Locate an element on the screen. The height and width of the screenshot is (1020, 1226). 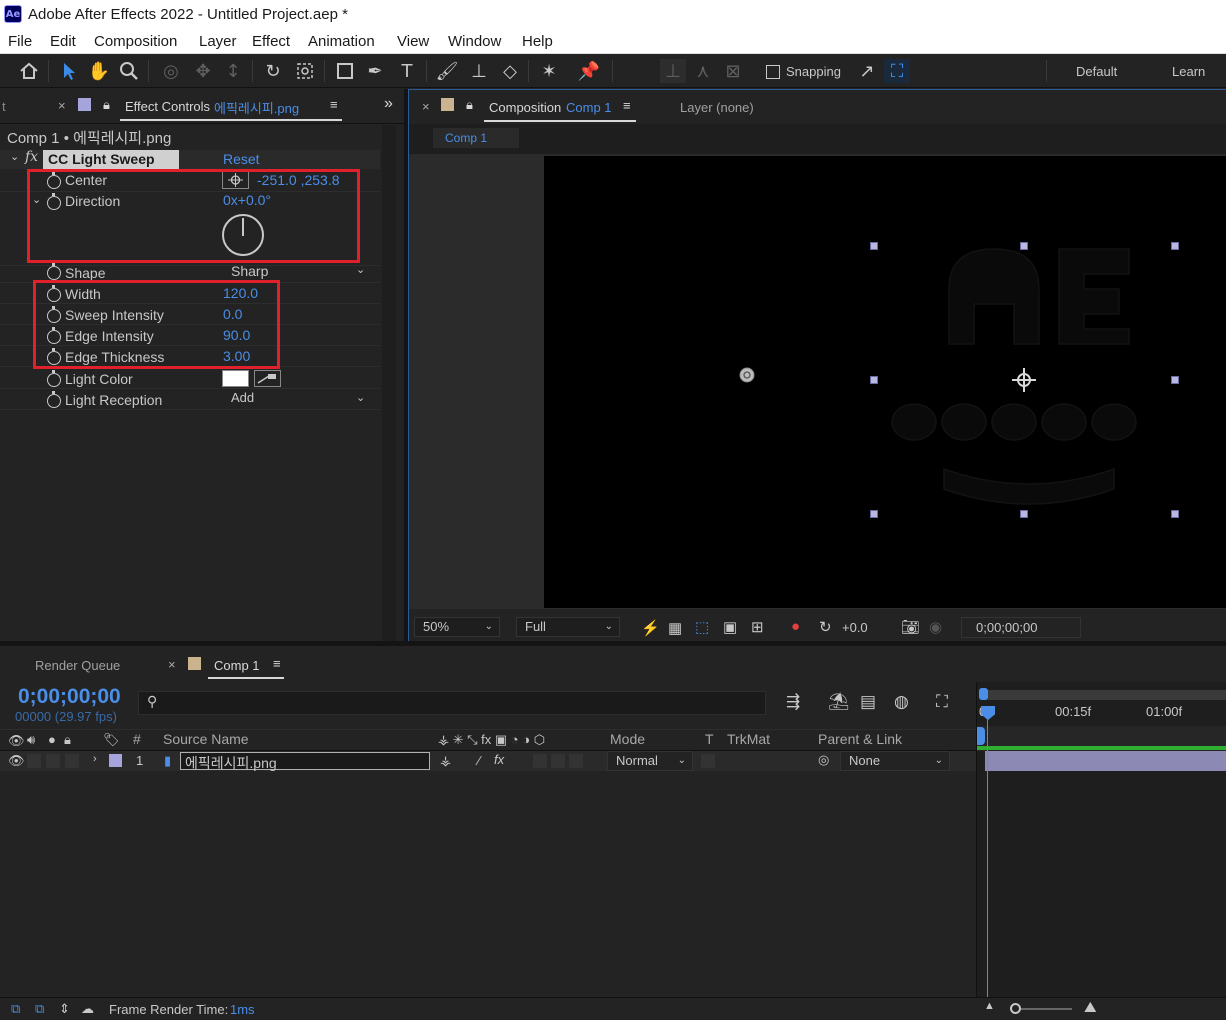
eyedropper-icon is located at coordinates (267, 378).